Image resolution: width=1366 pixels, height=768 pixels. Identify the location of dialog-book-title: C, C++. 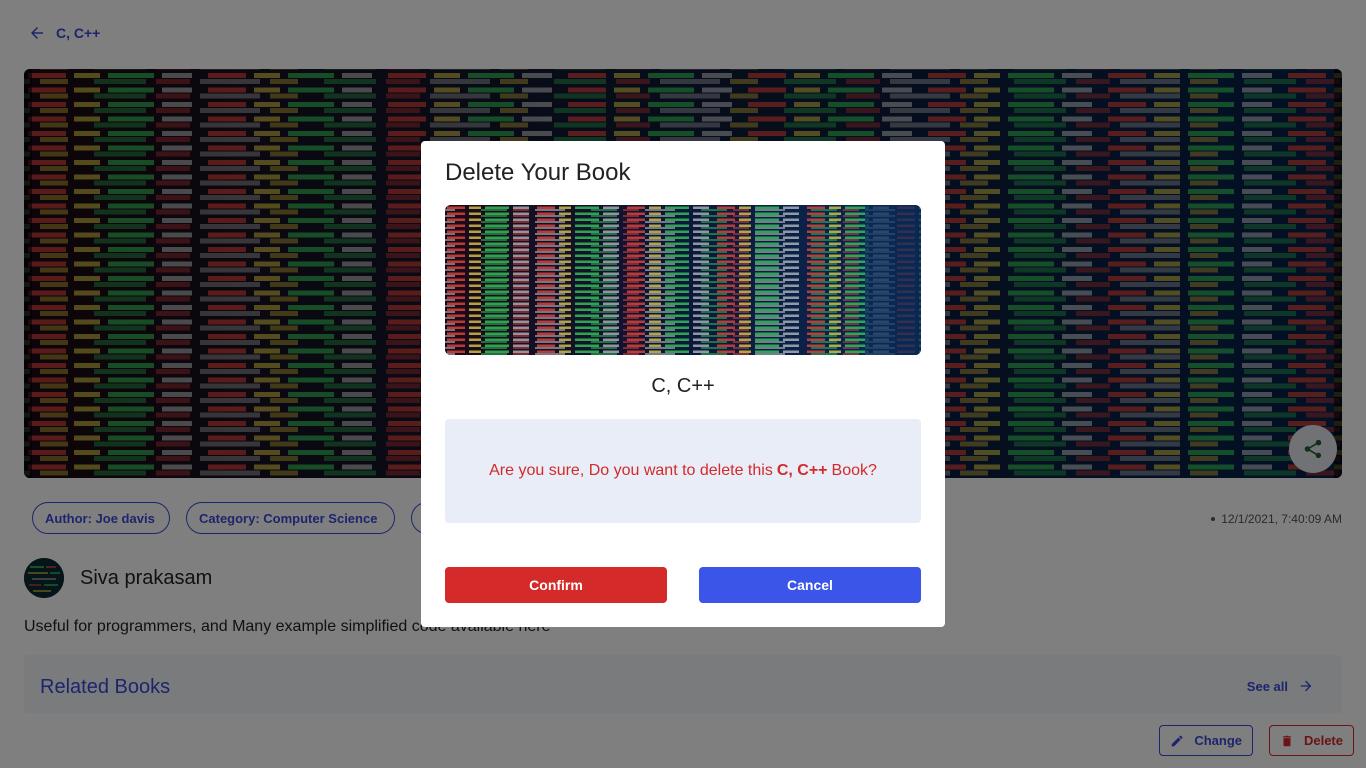
(683, 386).